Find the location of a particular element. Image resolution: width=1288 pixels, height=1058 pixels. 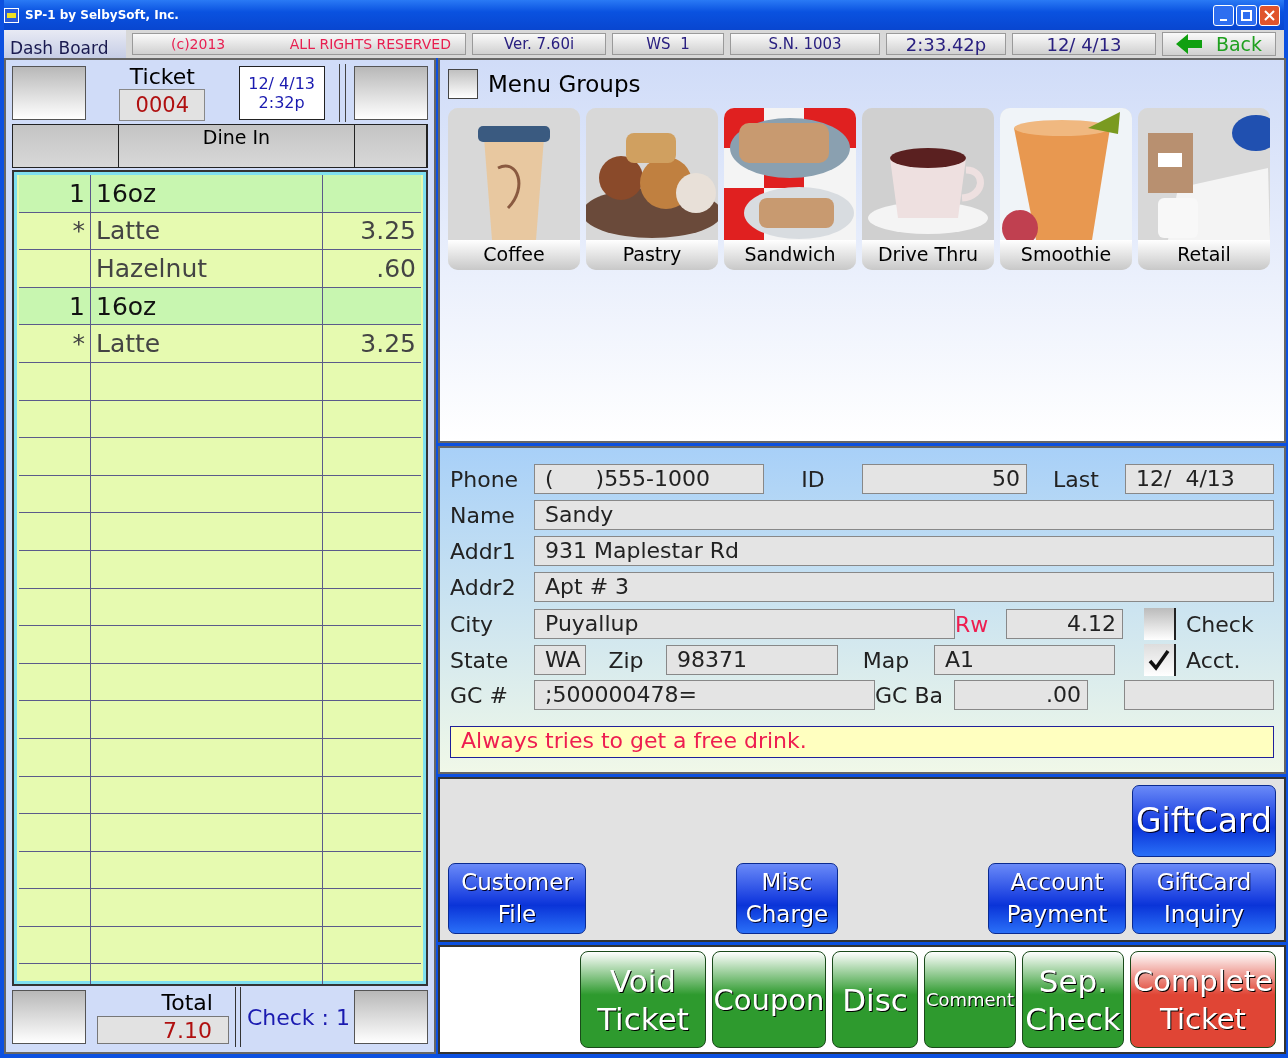

field-label: Map is located at coordinates (886, 660).